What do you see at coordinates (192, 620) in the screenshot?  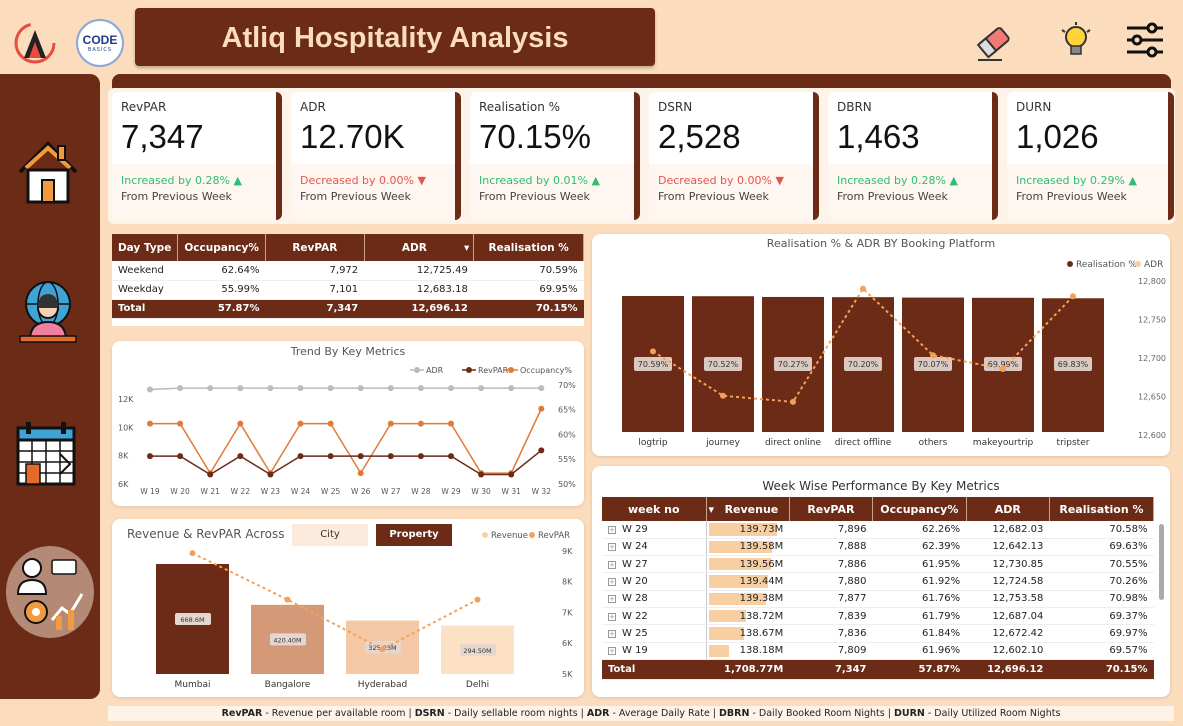 I see `data-label: 668.6M` at bounding box center [192, 620].